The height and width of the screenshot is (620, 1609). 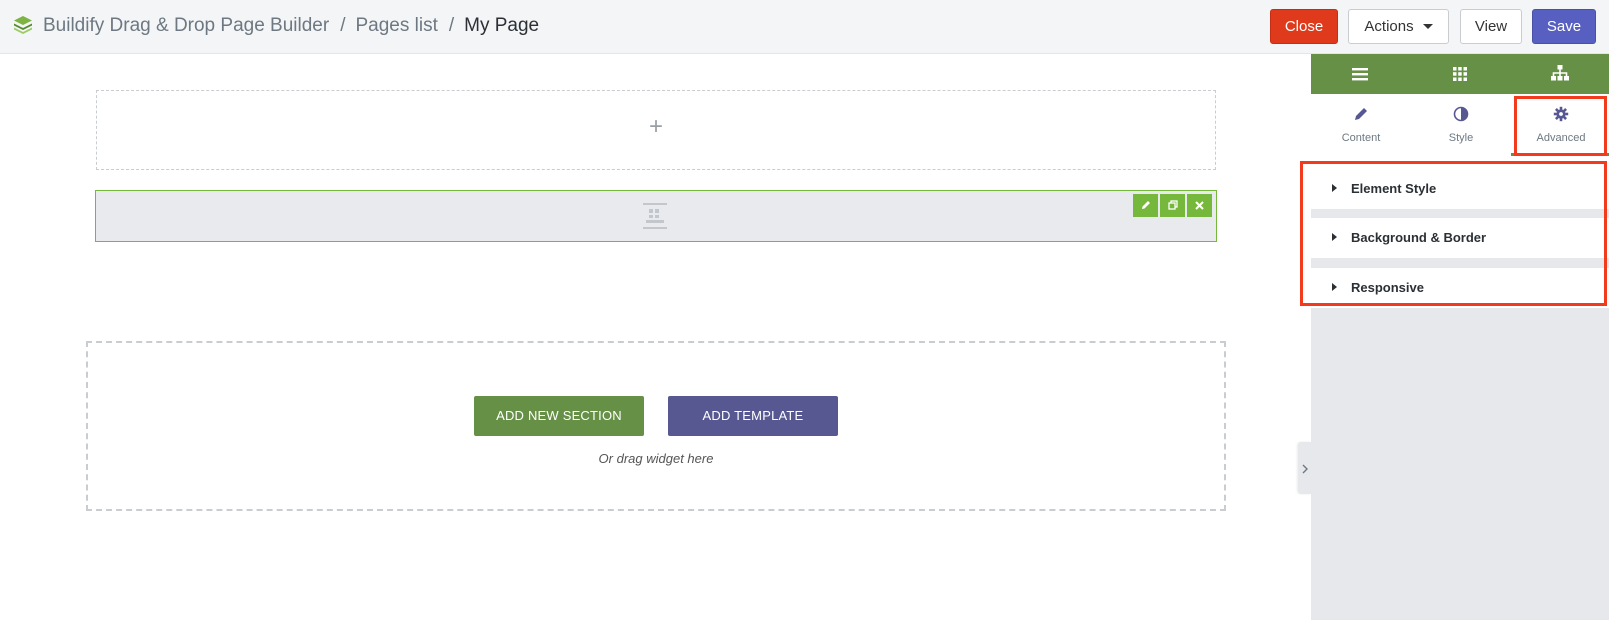 I want to click on sitemap-icon, so click(x=1560, y=74).